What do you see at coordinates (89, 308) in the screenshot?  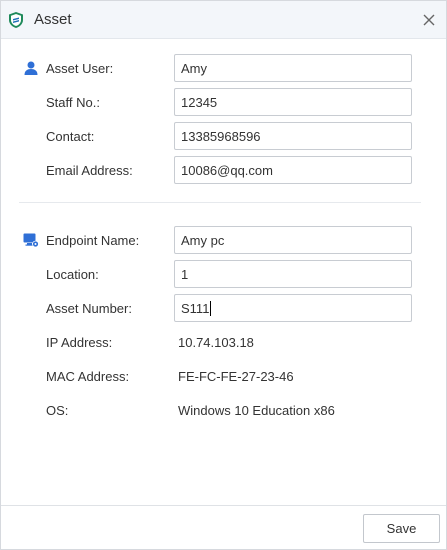 I see `asset-number-label: Asset Number:` at bounding box center [89, 308].